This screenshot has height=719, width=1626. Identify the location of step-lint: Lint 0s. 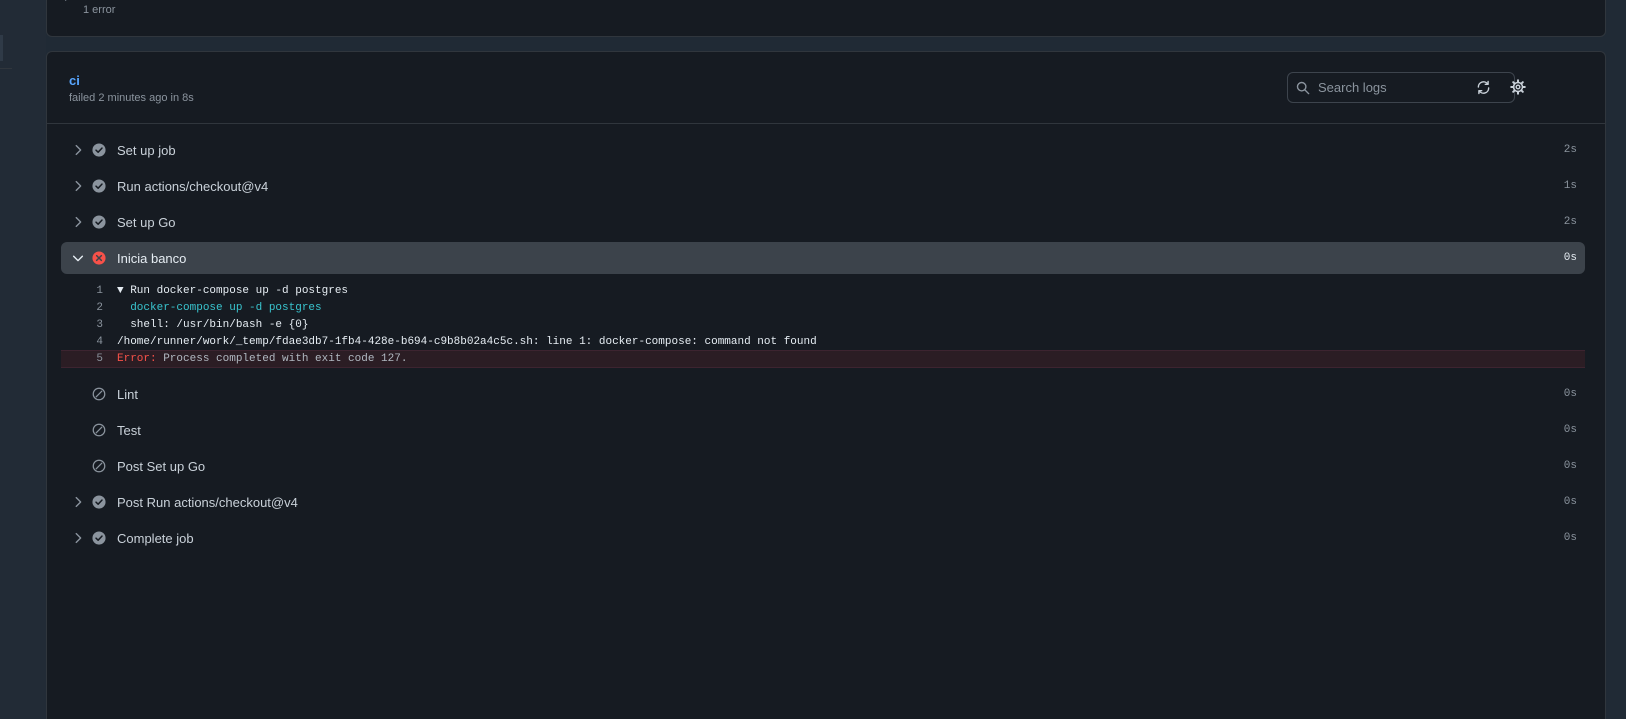
(823, 394).